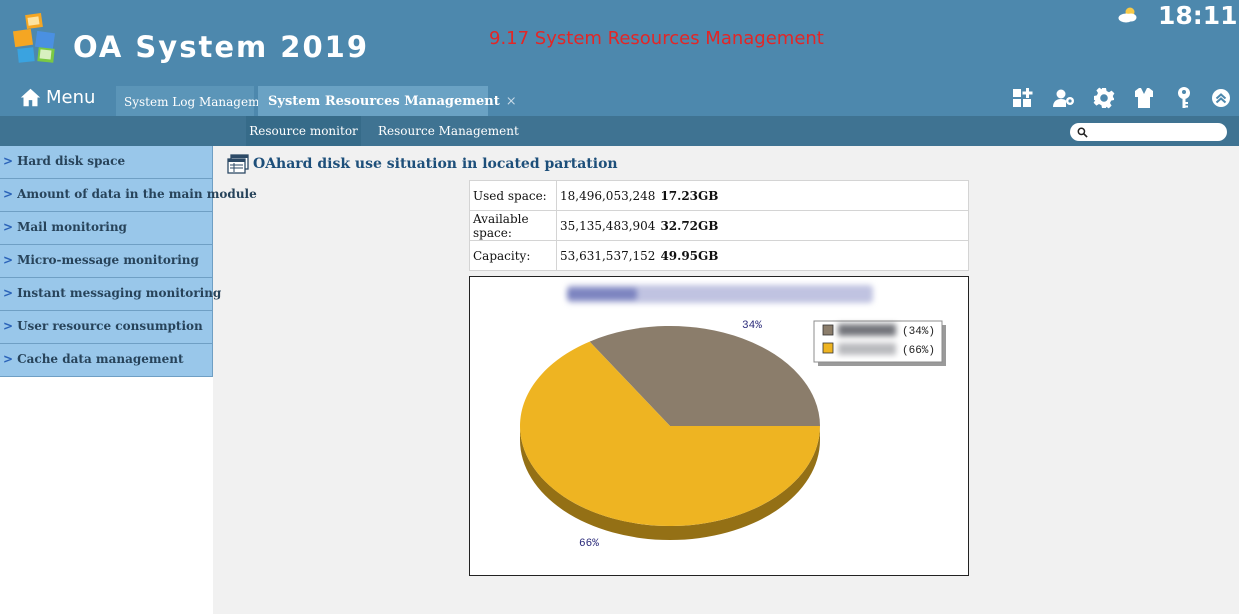  Describe the element at coordinates (1221, 98) in the screenshot. I see `collapse-up-icon` at that location.